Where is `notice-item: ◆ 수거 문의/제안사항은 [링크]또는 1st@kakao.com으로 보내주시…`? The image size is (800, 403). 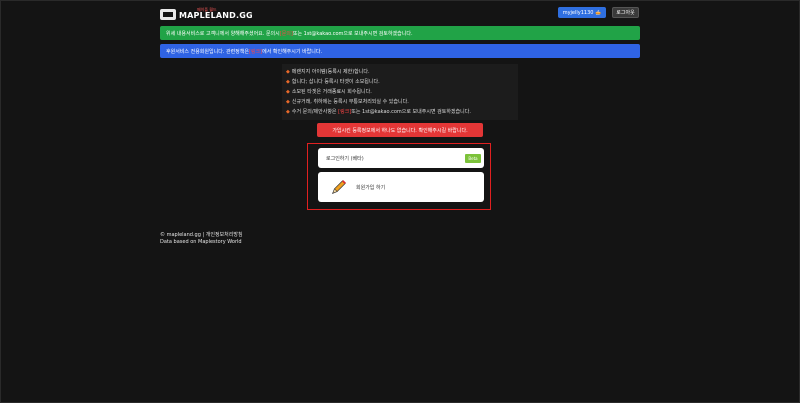 notice-item: ◆ 수거 문의/제안사항은 [링크]또는 1st@kakao.com으로 보내주시… is located at coordinates (378, 112).